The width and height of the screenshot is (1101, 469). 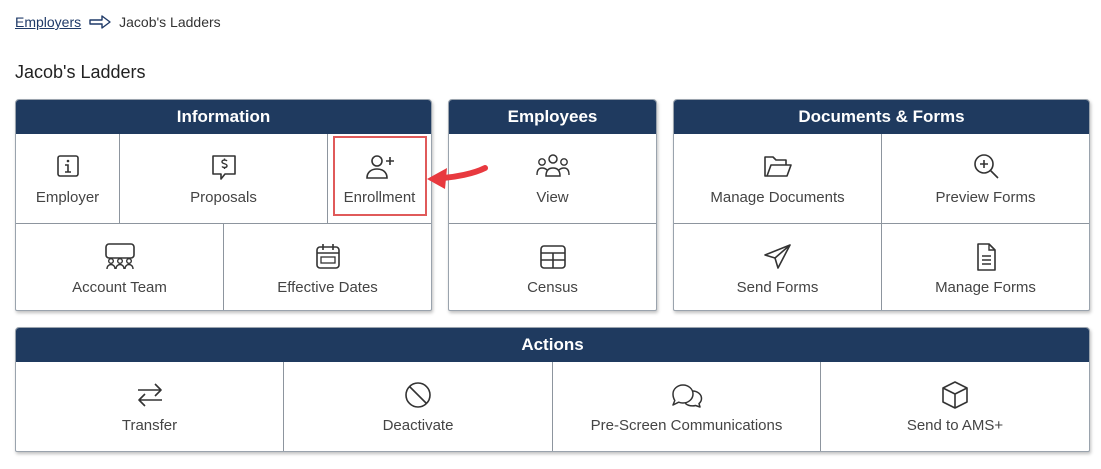 I want to click on arrow-right-icon, so click(x=100, y=22).